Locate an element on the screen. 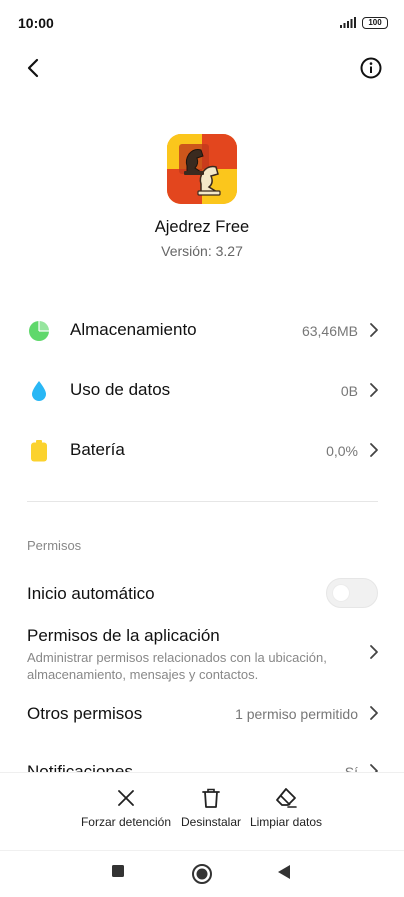 The image size is (404, 897). other-permissions-title: Otros permisos is located at coordinates (85, 713).